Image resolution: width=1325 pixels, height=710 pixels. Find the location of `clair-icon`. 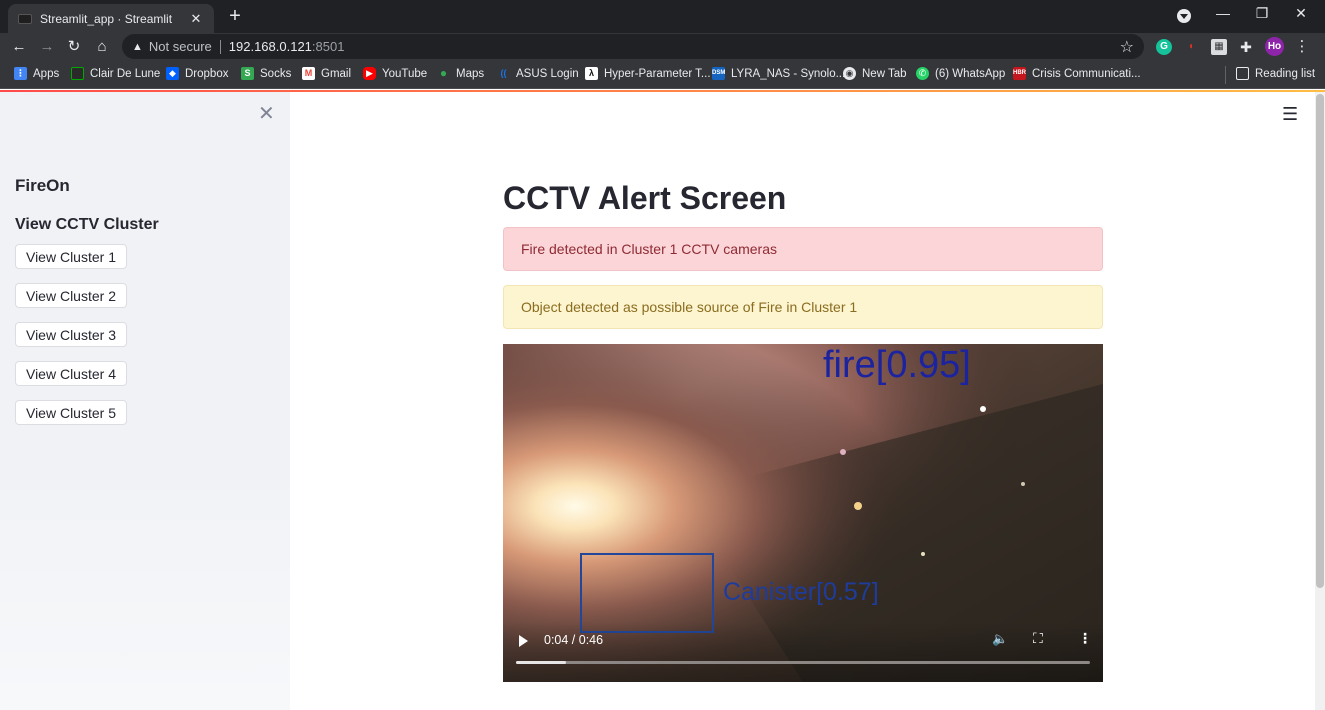

clair-icon is located at coordinates (77, 73).